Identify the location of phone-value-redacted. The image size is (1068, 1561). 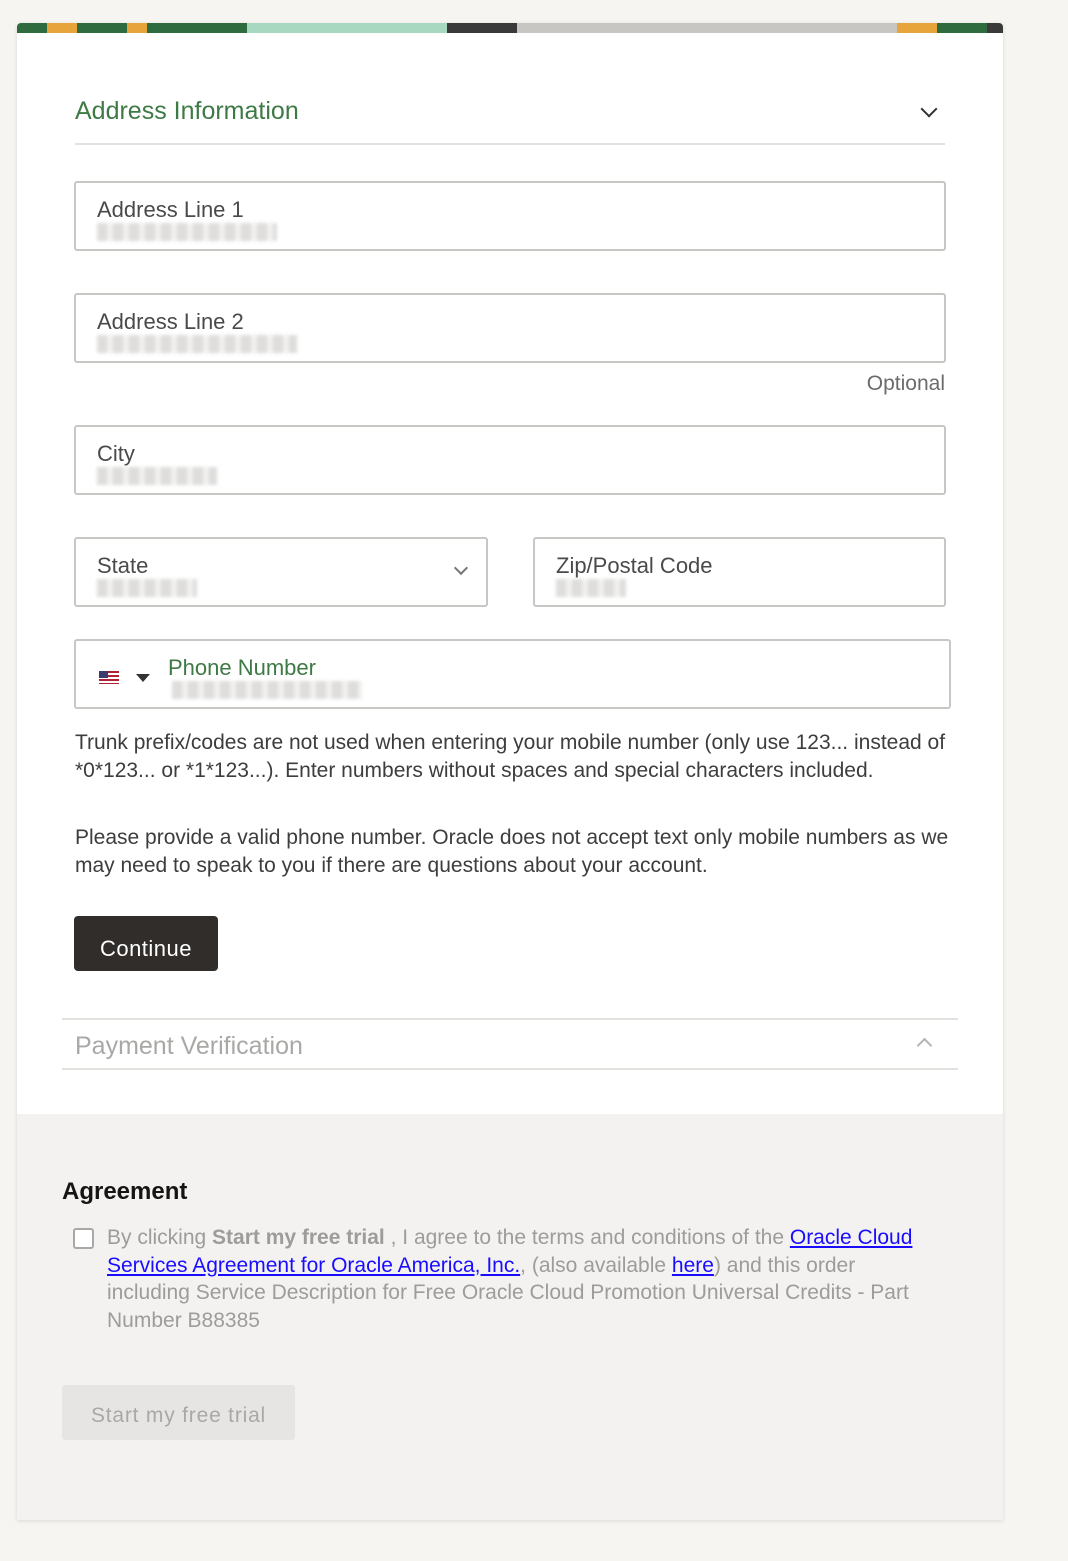
(267, 690).